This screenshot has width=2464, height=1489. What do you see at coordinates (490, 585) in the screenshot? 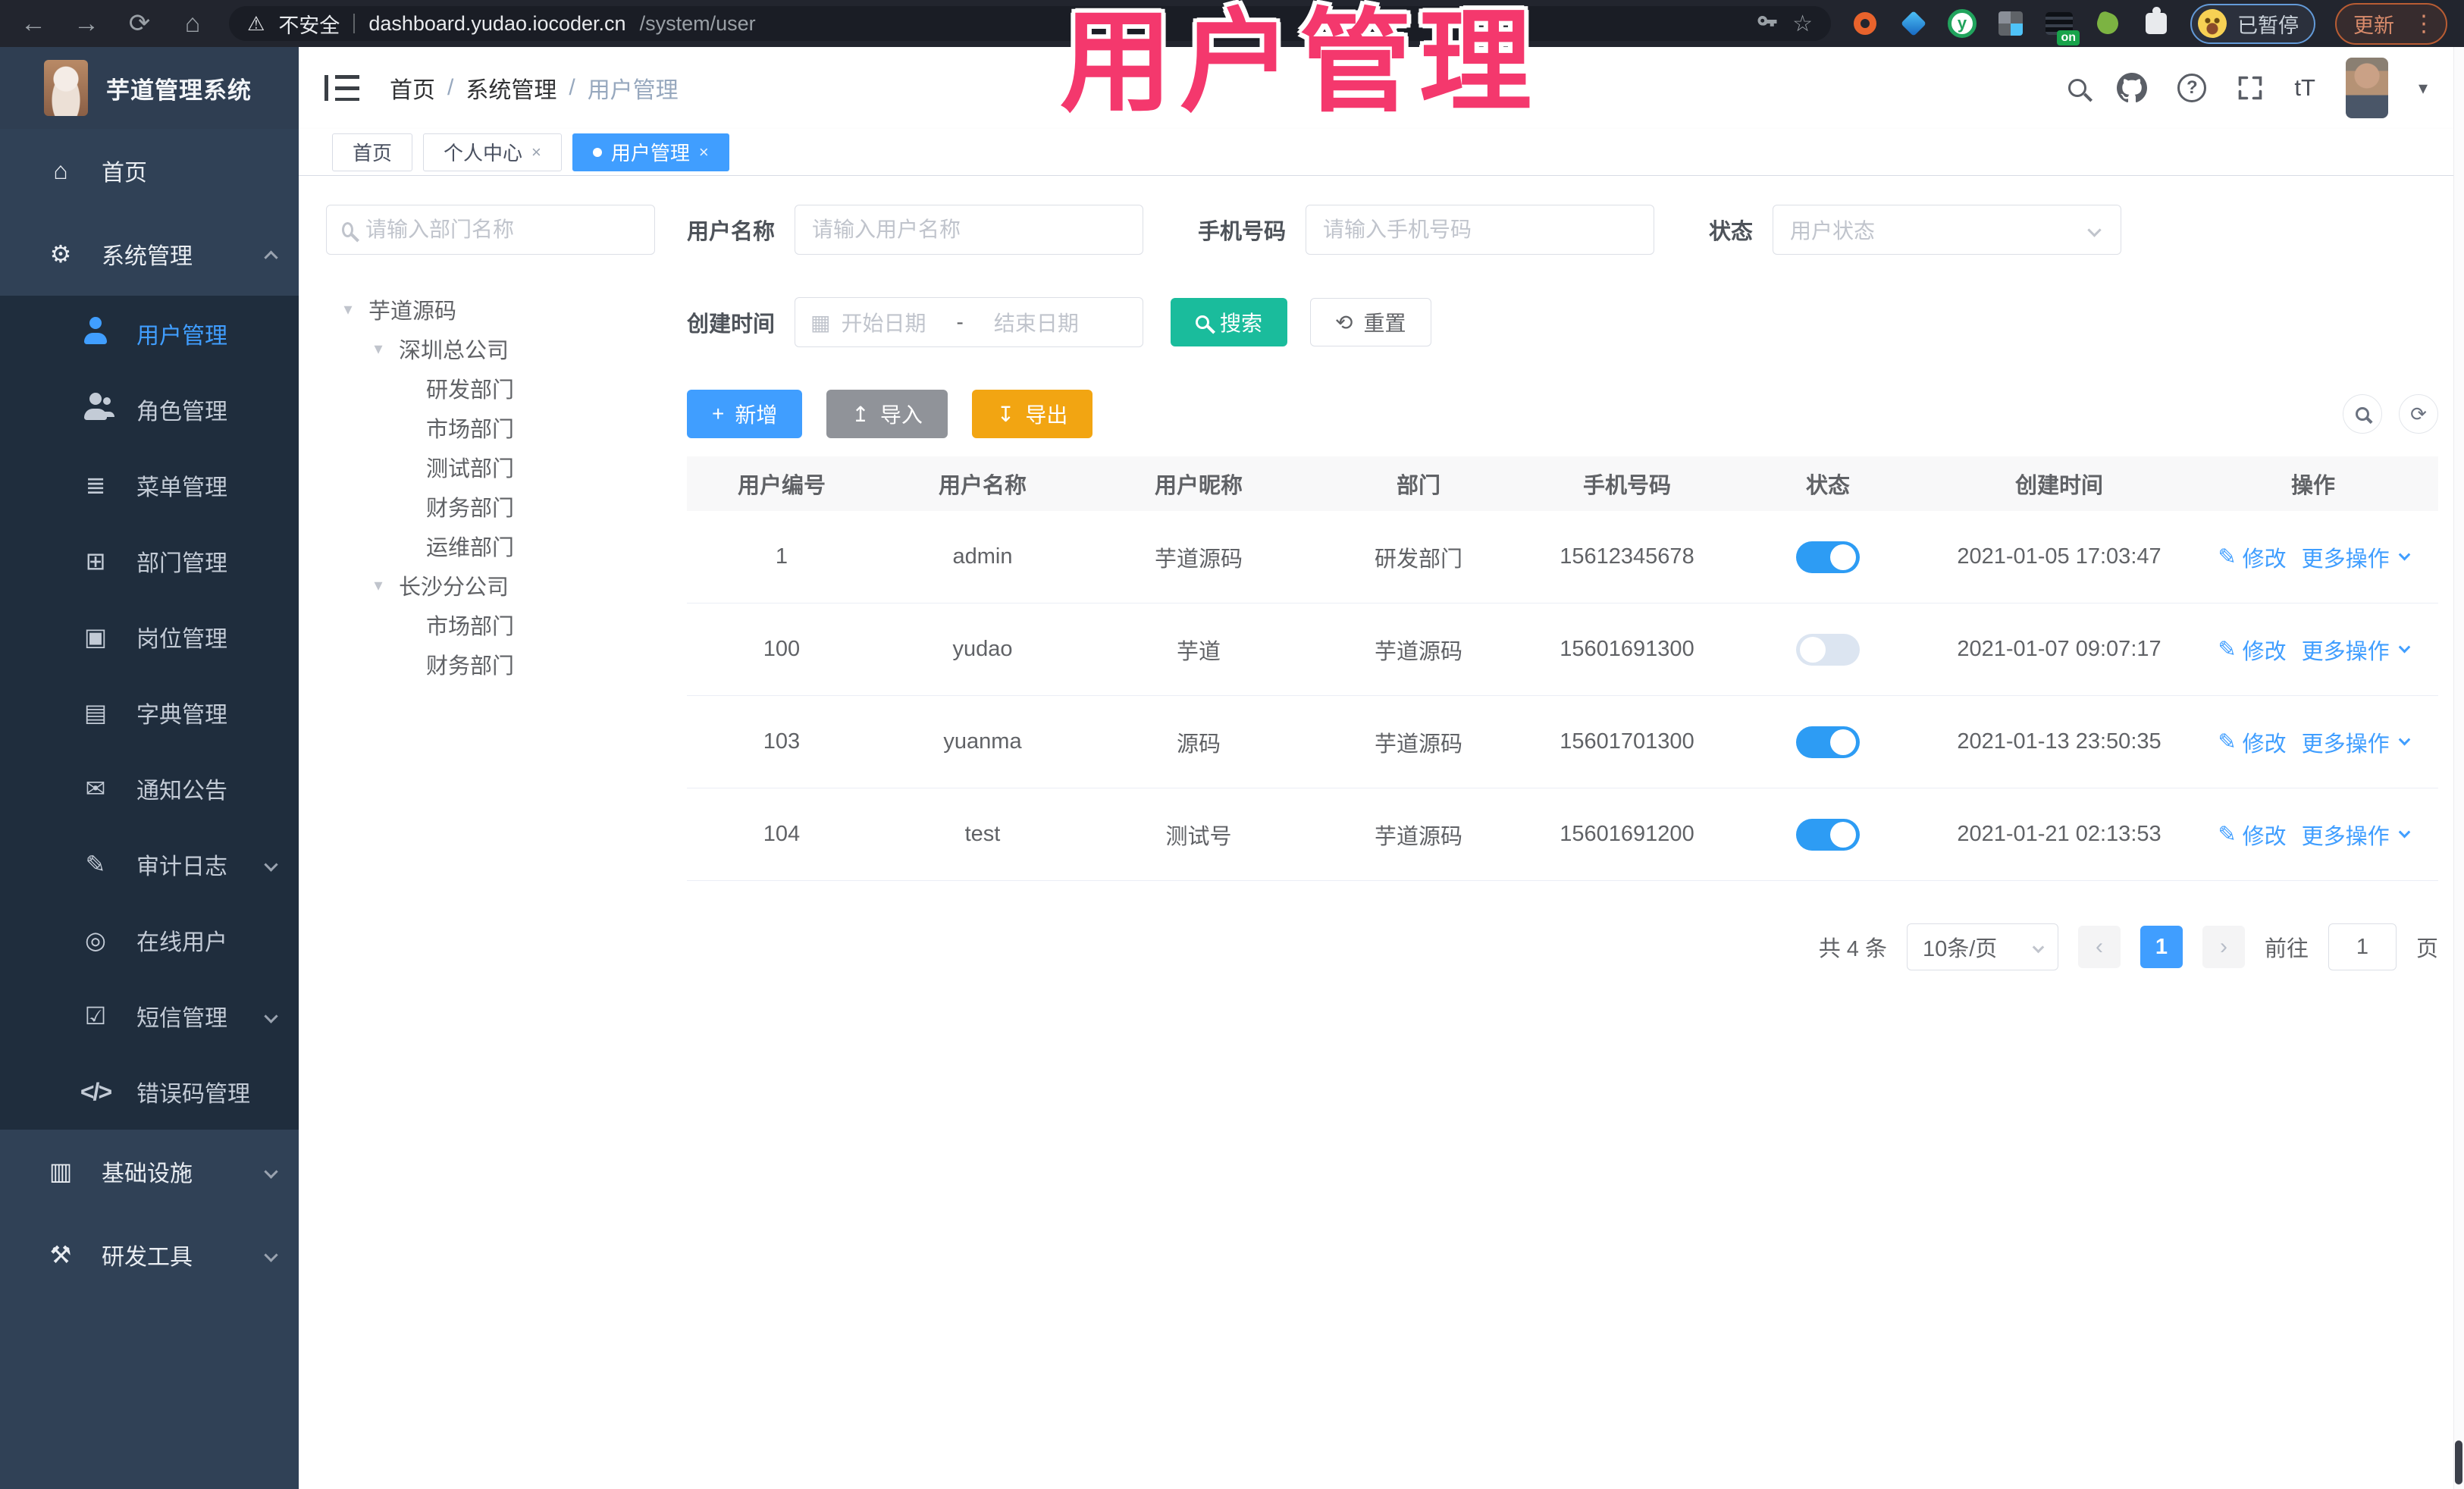
I see `tree-node: ▾ 长沙分公司` at bounding box center [490, 585].